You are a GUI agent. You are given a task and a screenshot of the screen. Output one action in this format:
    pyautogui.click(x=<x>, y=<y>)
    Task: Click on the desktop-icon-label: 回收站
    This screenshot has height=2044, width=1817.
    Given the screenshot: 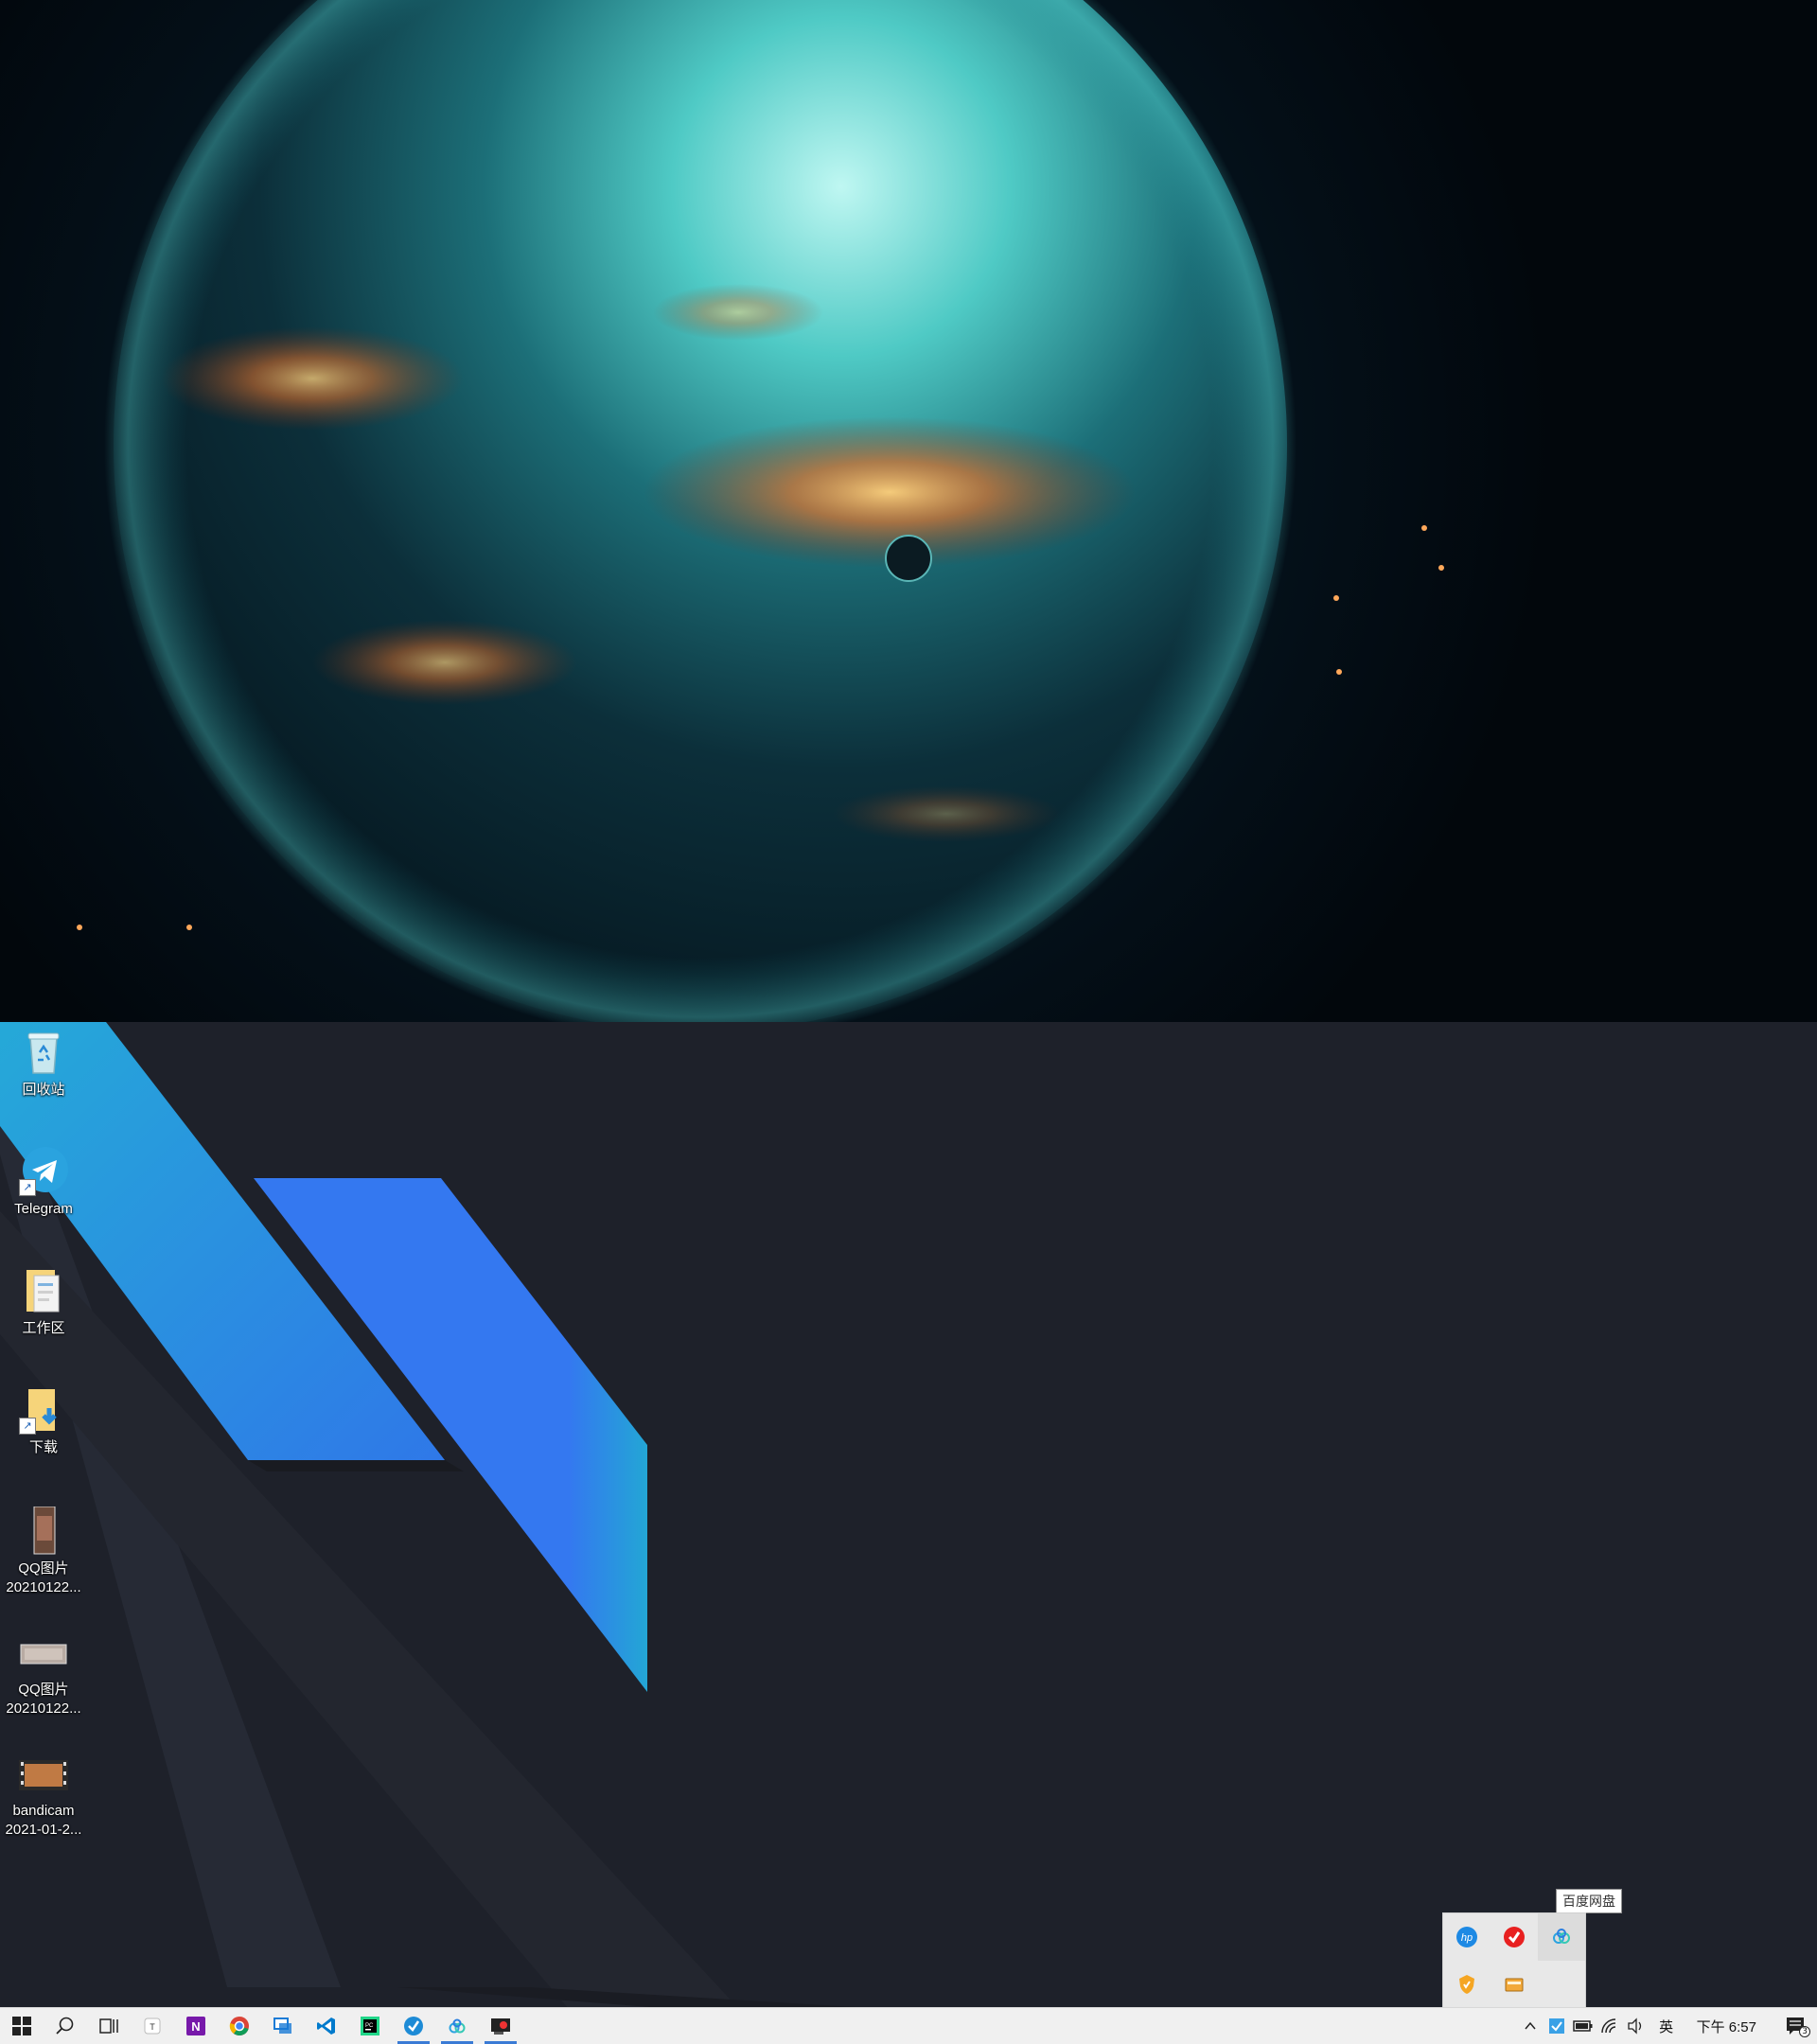 What is the action you would take?
    pyautogui.click(x=43, y=1090)
    